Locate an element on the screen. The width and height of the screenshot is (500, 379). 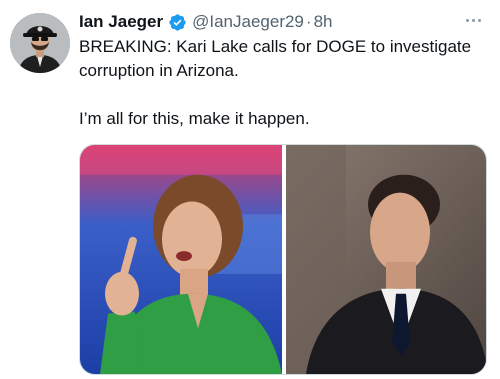
verified-badge-icon is located at coordinates (177, 22).